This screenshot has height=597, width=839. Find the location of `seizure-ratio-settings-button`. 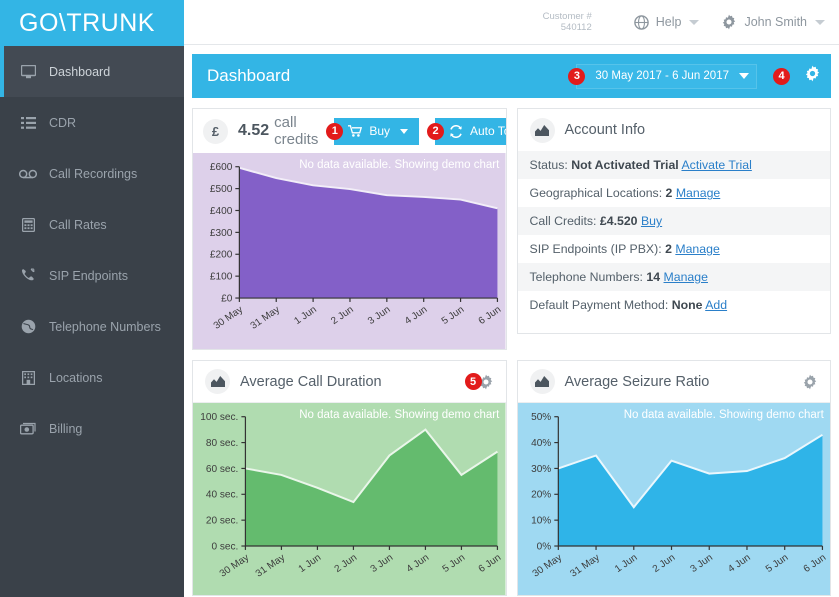

seizure-ratio-settings-button is located at coordinates (810, 382).